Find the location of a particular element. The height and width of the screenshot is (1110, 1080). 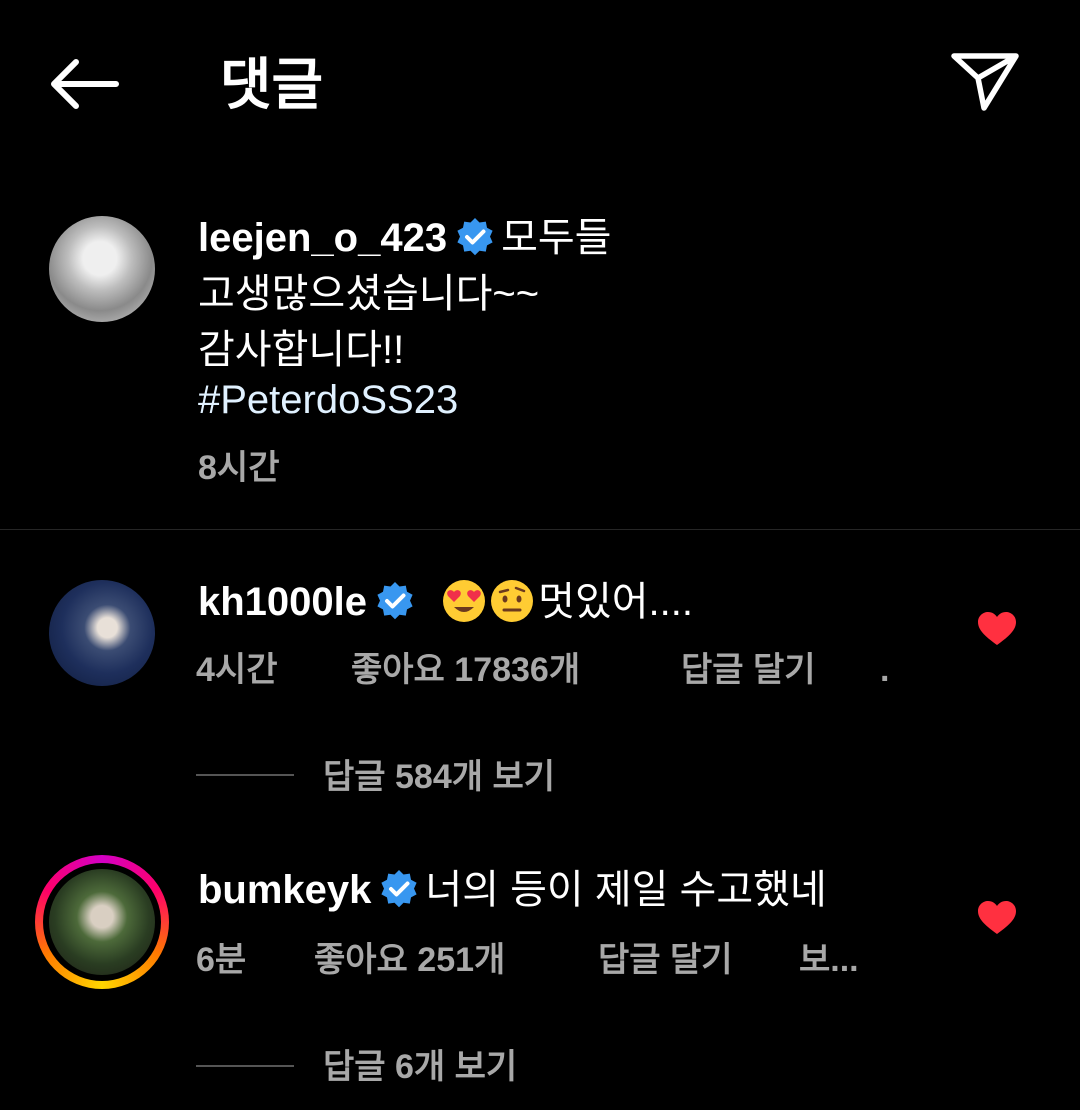

caption-text: 모두들 is located at coordinates (556, 238).